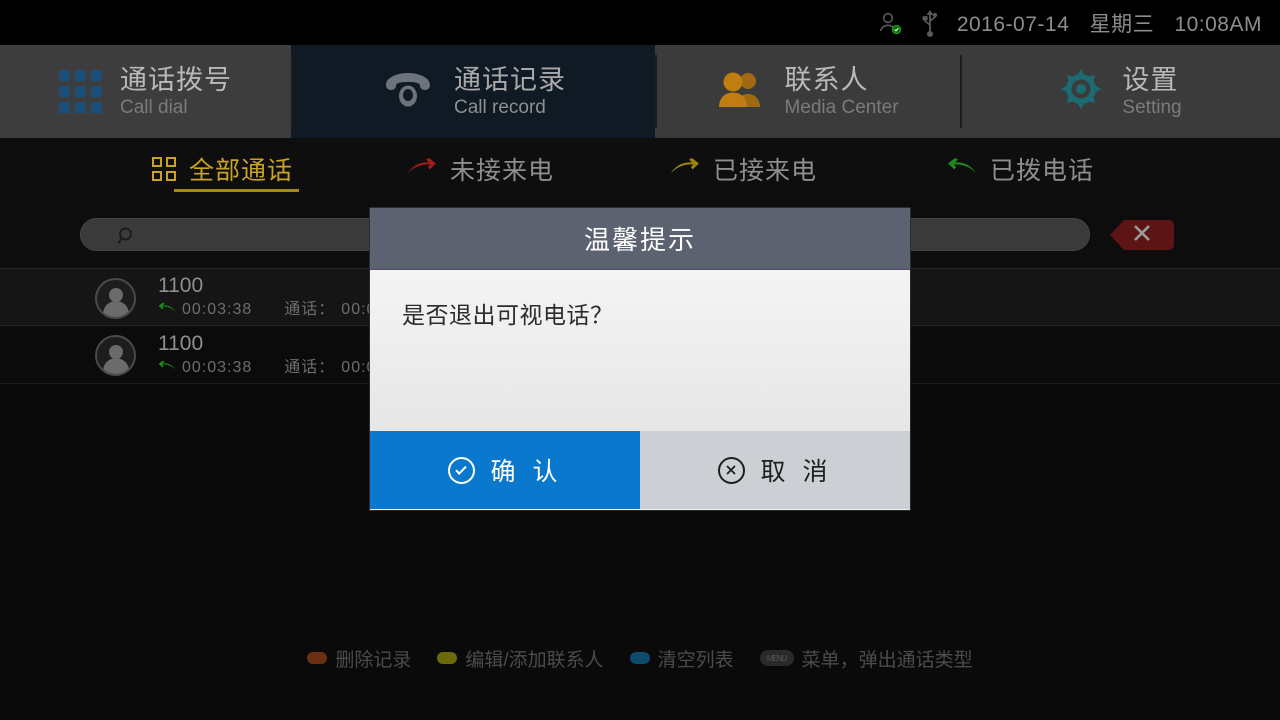  I want to click on status-weekday: 星期三, so click(1122, 24).